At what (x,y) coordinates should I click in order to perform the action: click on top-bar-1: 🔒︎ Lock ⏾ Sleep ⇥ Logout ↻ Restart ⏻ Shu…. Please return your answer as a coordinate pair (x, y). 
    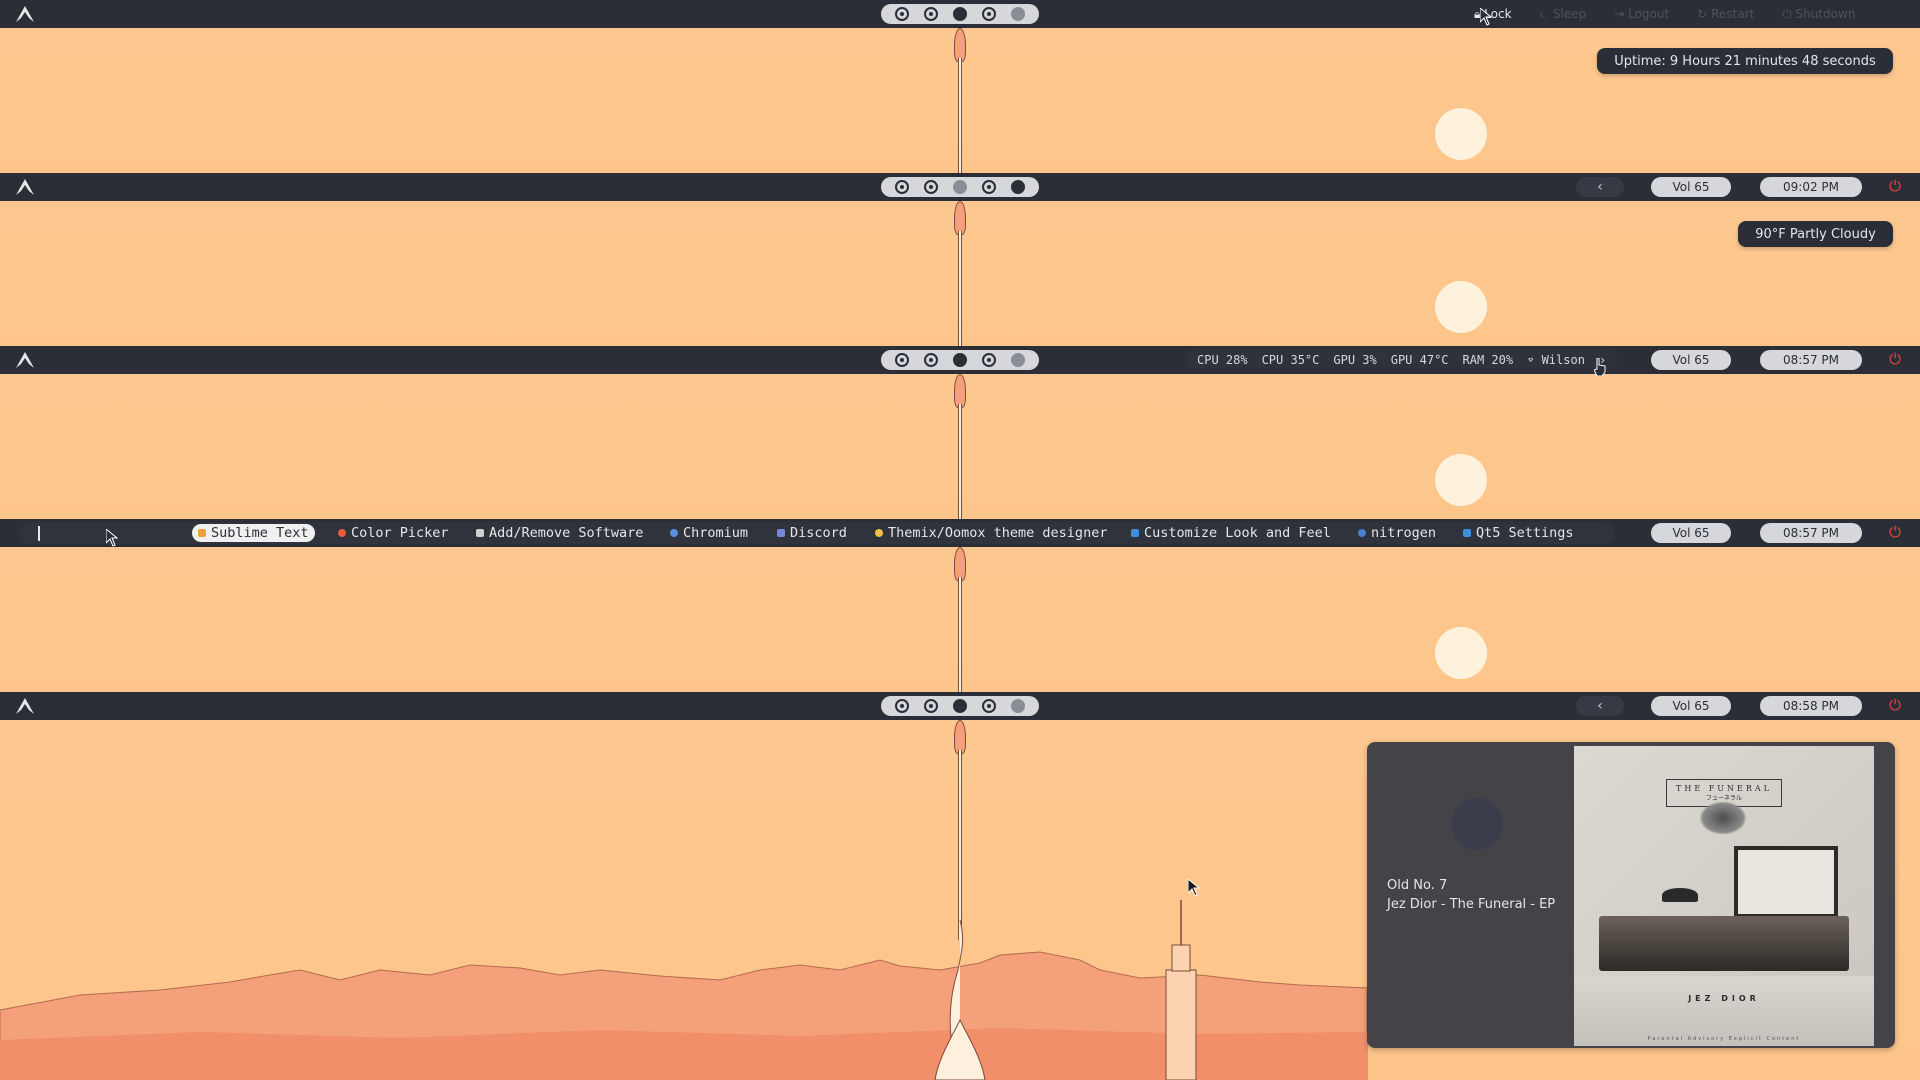
    Looking at the image, I should click on (960, 14).